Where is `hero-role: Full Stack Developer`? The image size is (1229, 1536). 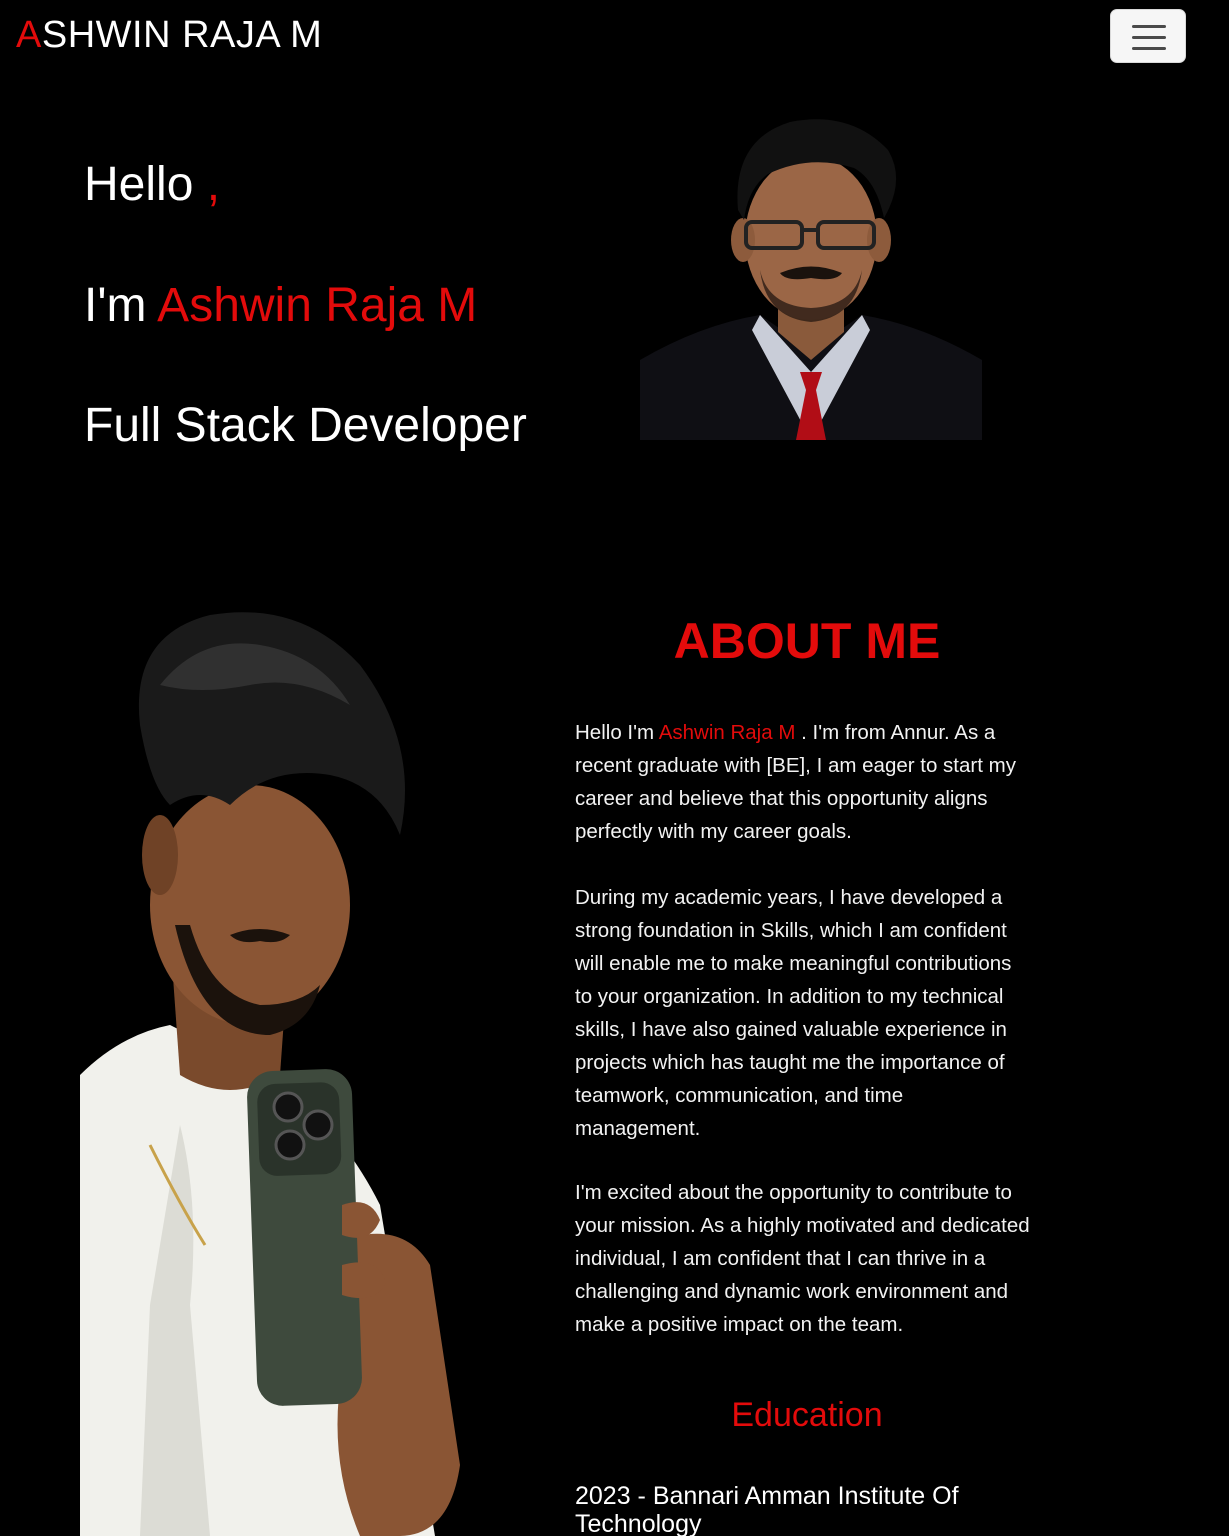 hero-role: Full Stack Developer is located at coordinates (305, 425).